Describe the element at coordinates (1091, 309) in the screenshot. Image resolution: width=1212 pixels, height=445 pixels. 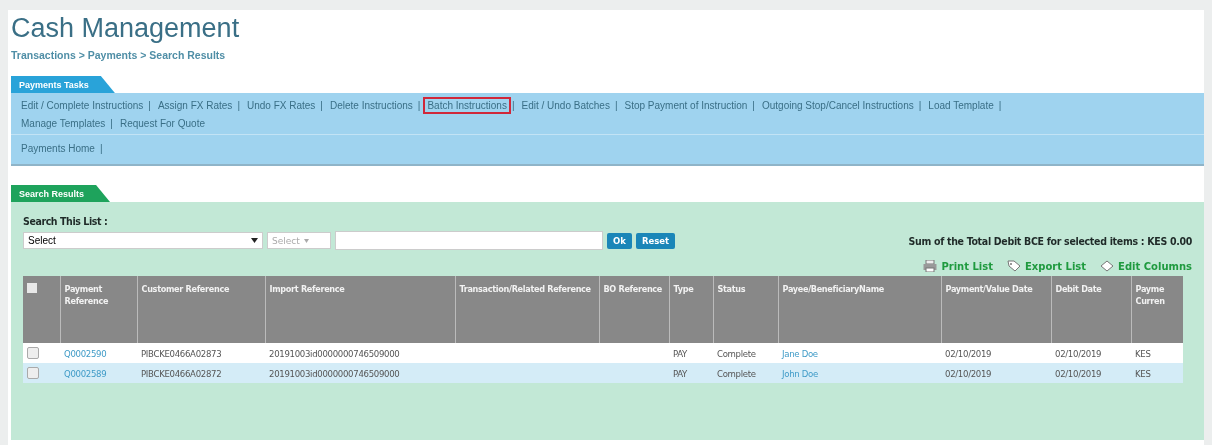
I see `column-header: Debit Date` at that location.